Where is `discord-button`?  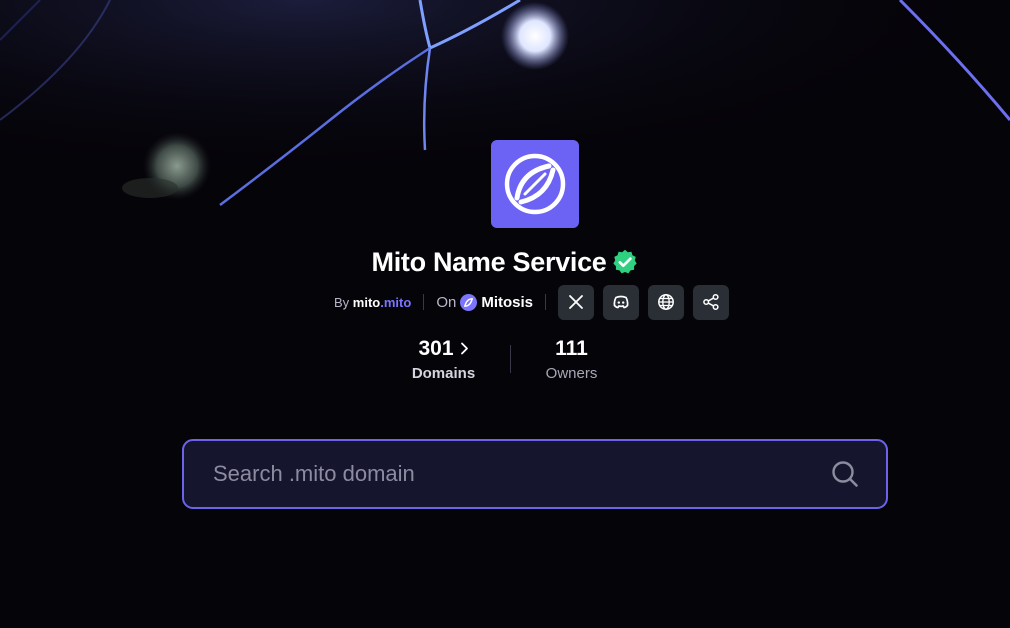 discord-button is located at coordinates (621, 302).